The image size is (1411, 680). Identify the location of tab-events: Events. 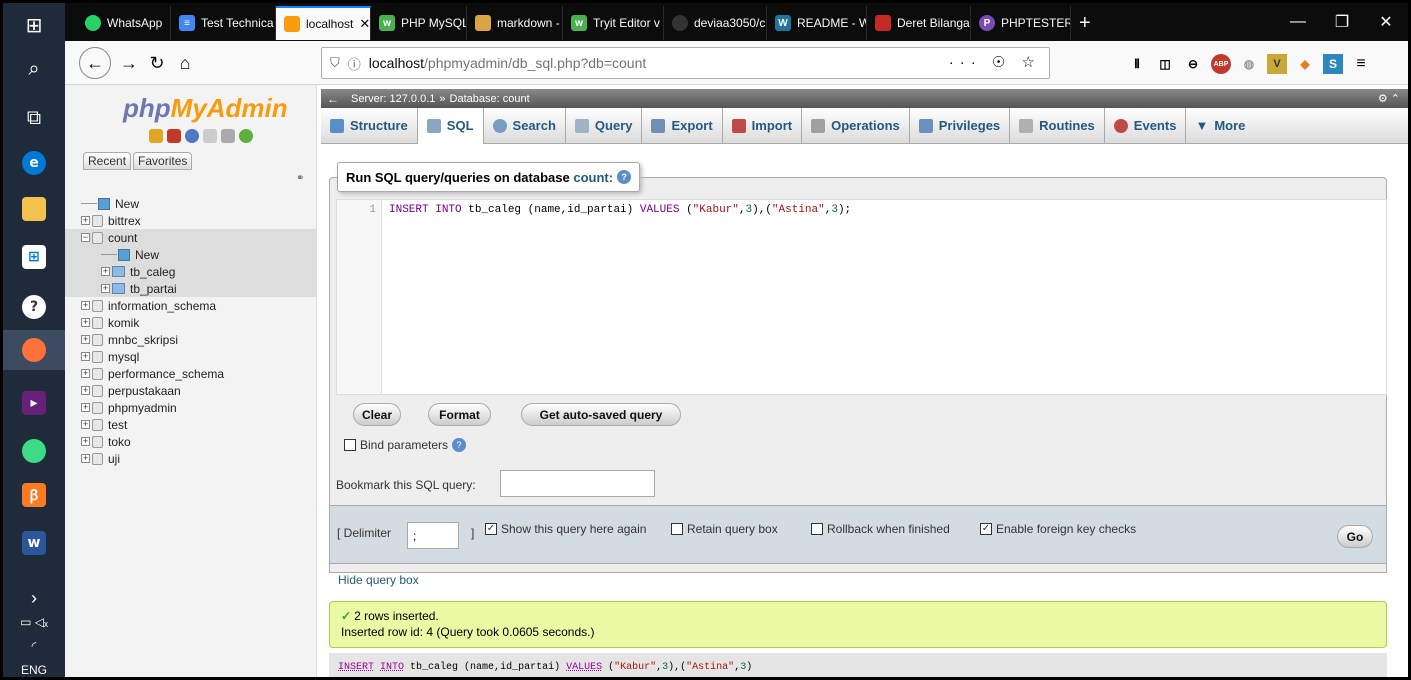
(1146, 125).